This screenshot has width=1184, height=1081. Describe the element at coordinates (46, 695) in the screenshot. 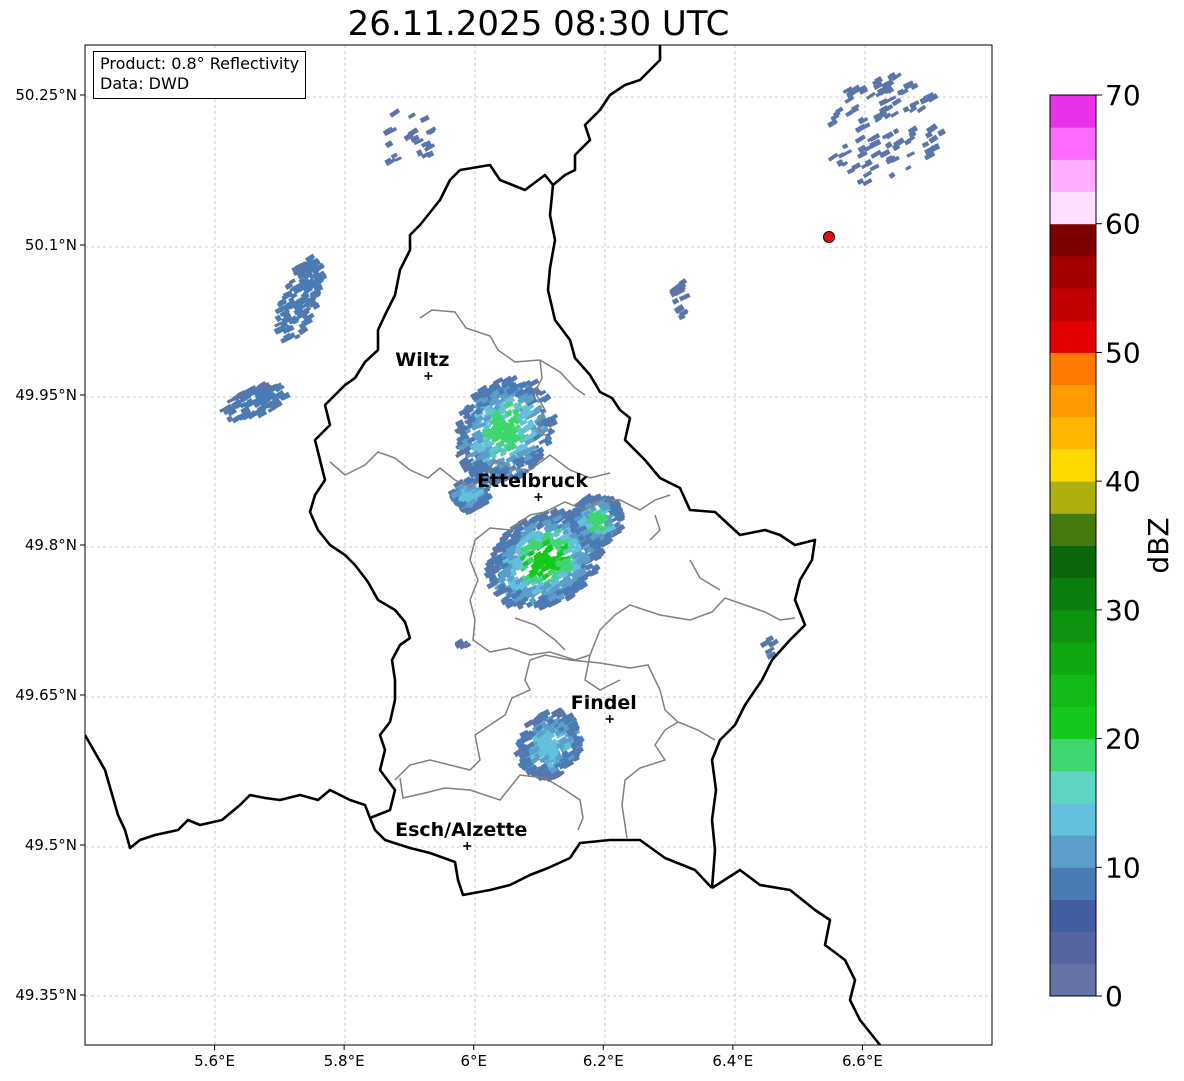

I see `lat-tick-label: 49.65°N` at that location.